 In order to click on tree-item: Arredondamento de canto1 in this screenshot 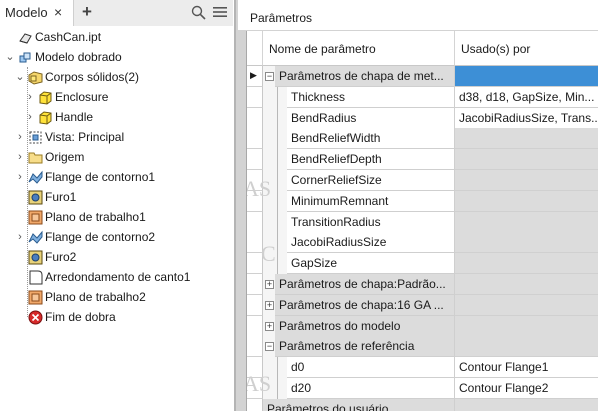, I will do `click(116, 277)`.